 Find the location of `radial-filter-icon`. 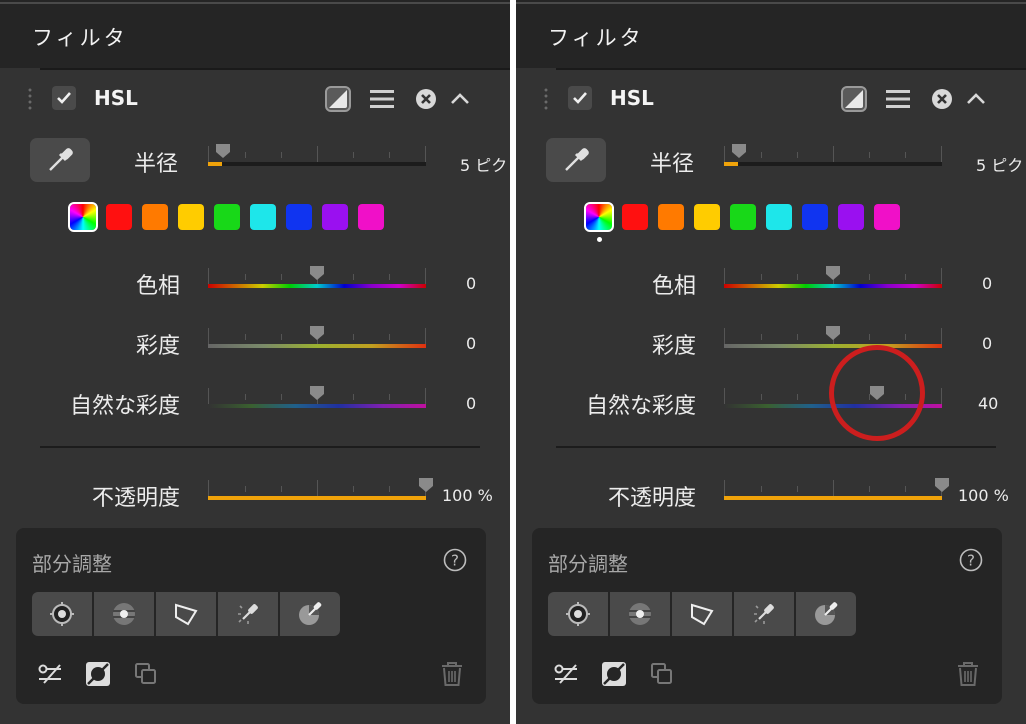

radial-filter-icon is located at coordinates (124, 614).